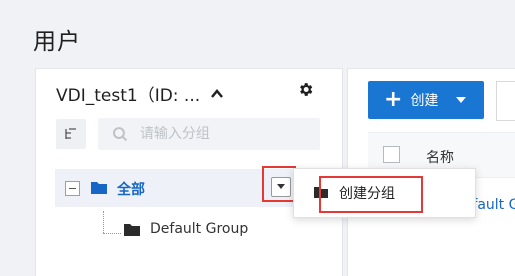 This screenshot has width=515, height=276. I want to click on gear-icon, so click(305, 89).